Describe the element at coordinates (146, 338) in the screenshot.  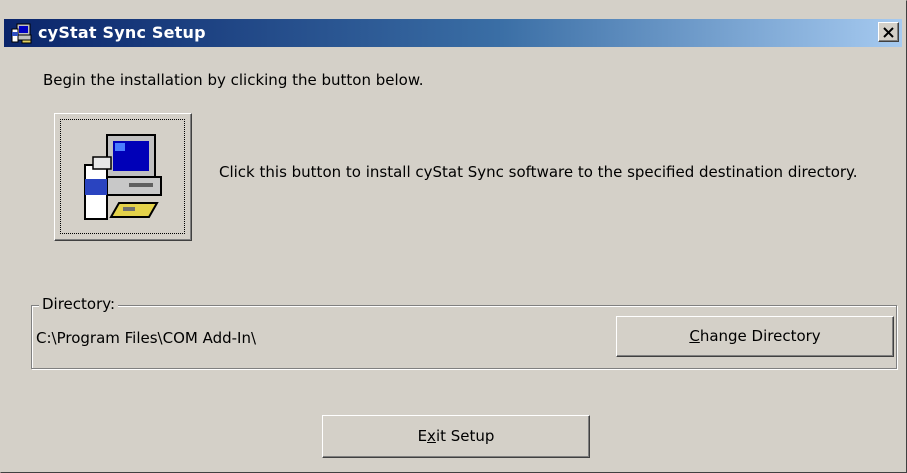
I see `directory-path: C:\Program Files\COM Add-In\` at that location.